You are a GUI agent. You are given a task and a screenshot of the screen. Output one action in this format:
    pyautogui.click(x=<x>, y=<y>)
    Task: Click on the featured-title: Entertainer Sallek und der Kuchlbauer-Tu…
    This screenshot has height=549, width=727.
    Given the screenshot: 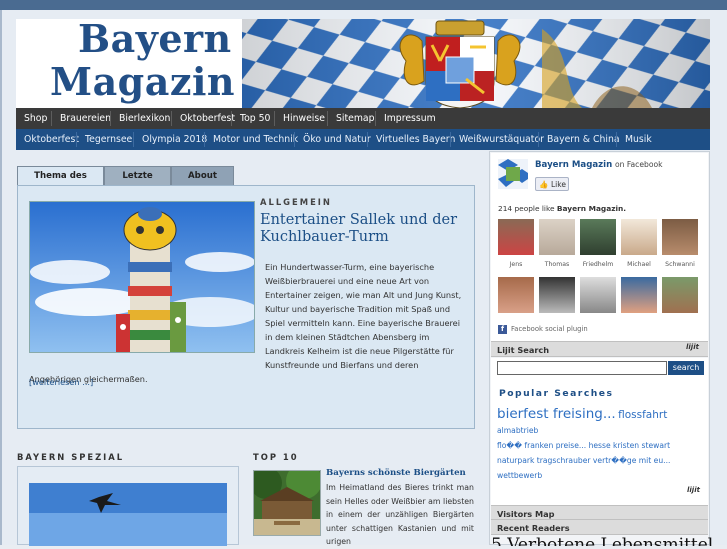 What is the action you would take?
    pyautogui.click(x=360, y=229)
    